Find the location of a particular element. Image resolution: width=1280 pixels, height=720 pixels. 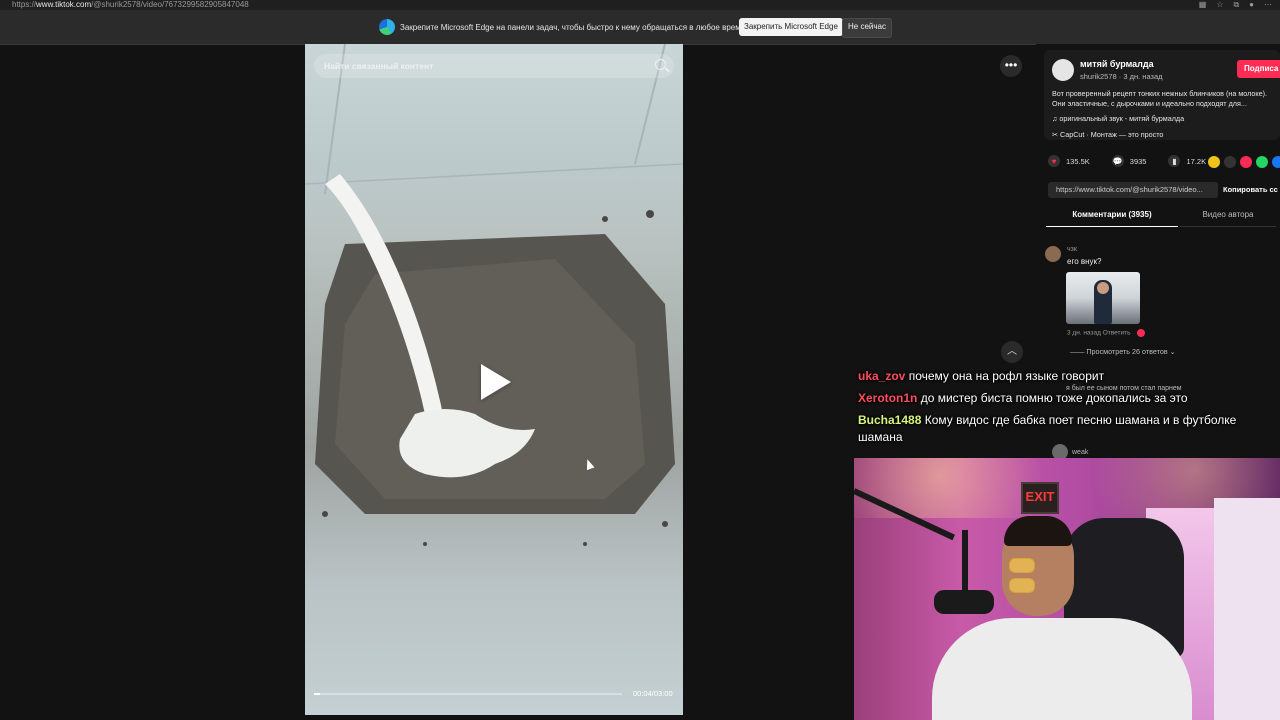

url-domain: www.tiktok.com is located at coordinates (64, 4).